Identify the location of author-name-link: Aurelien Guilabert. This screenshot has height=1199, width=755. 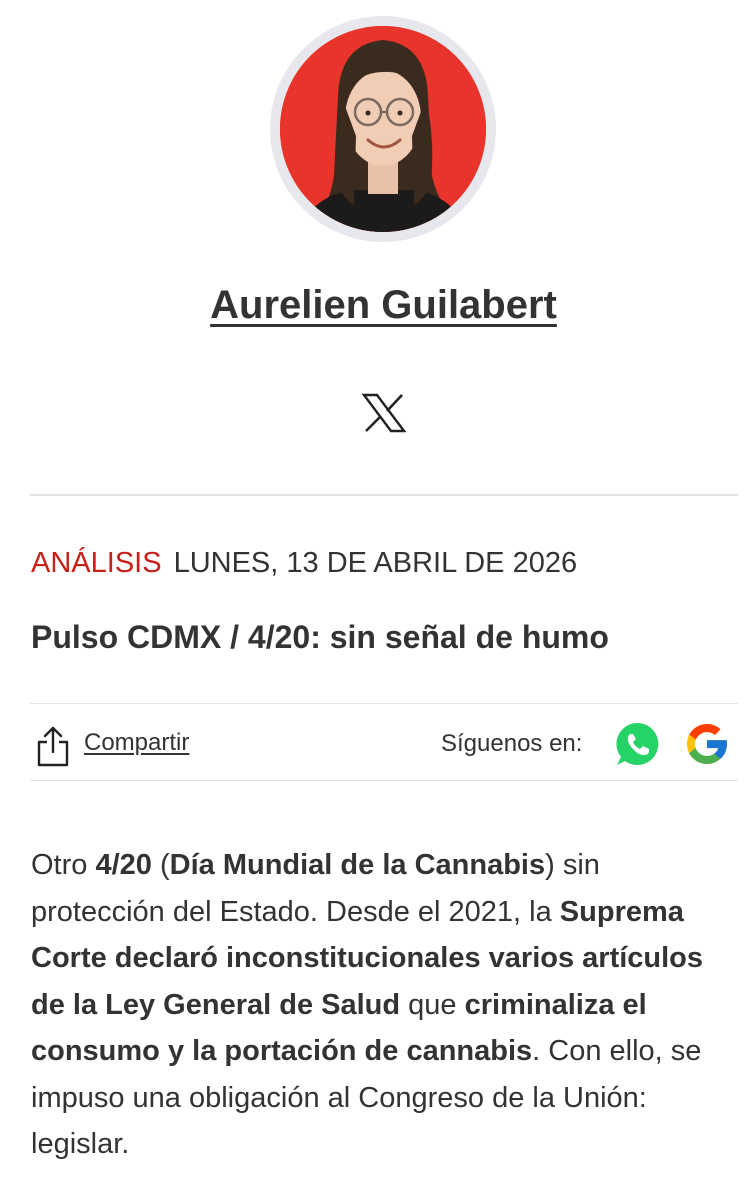
(377, 305).